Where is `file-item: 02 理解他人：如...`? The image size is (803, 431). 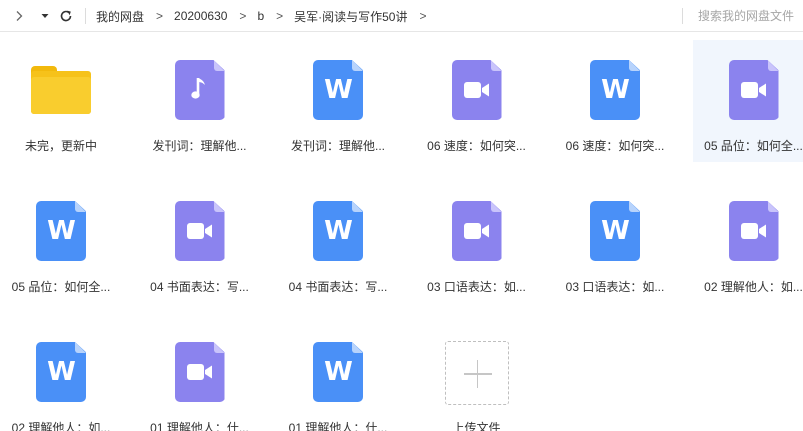 file-item: 02 理解他人：如... is located at coordinates (748, 242).